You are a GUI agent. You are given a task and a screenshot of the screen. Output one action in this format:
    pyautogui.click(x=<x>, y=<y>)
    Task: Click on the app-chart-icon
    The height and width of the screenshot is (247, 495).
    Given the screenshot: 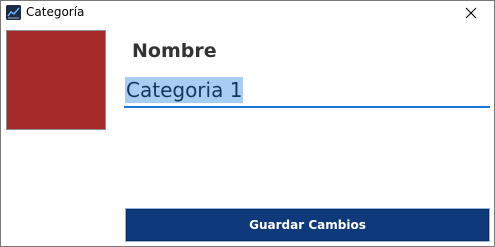 What is the action you would take?
    pyautogui.click(x=13, y=12)
    